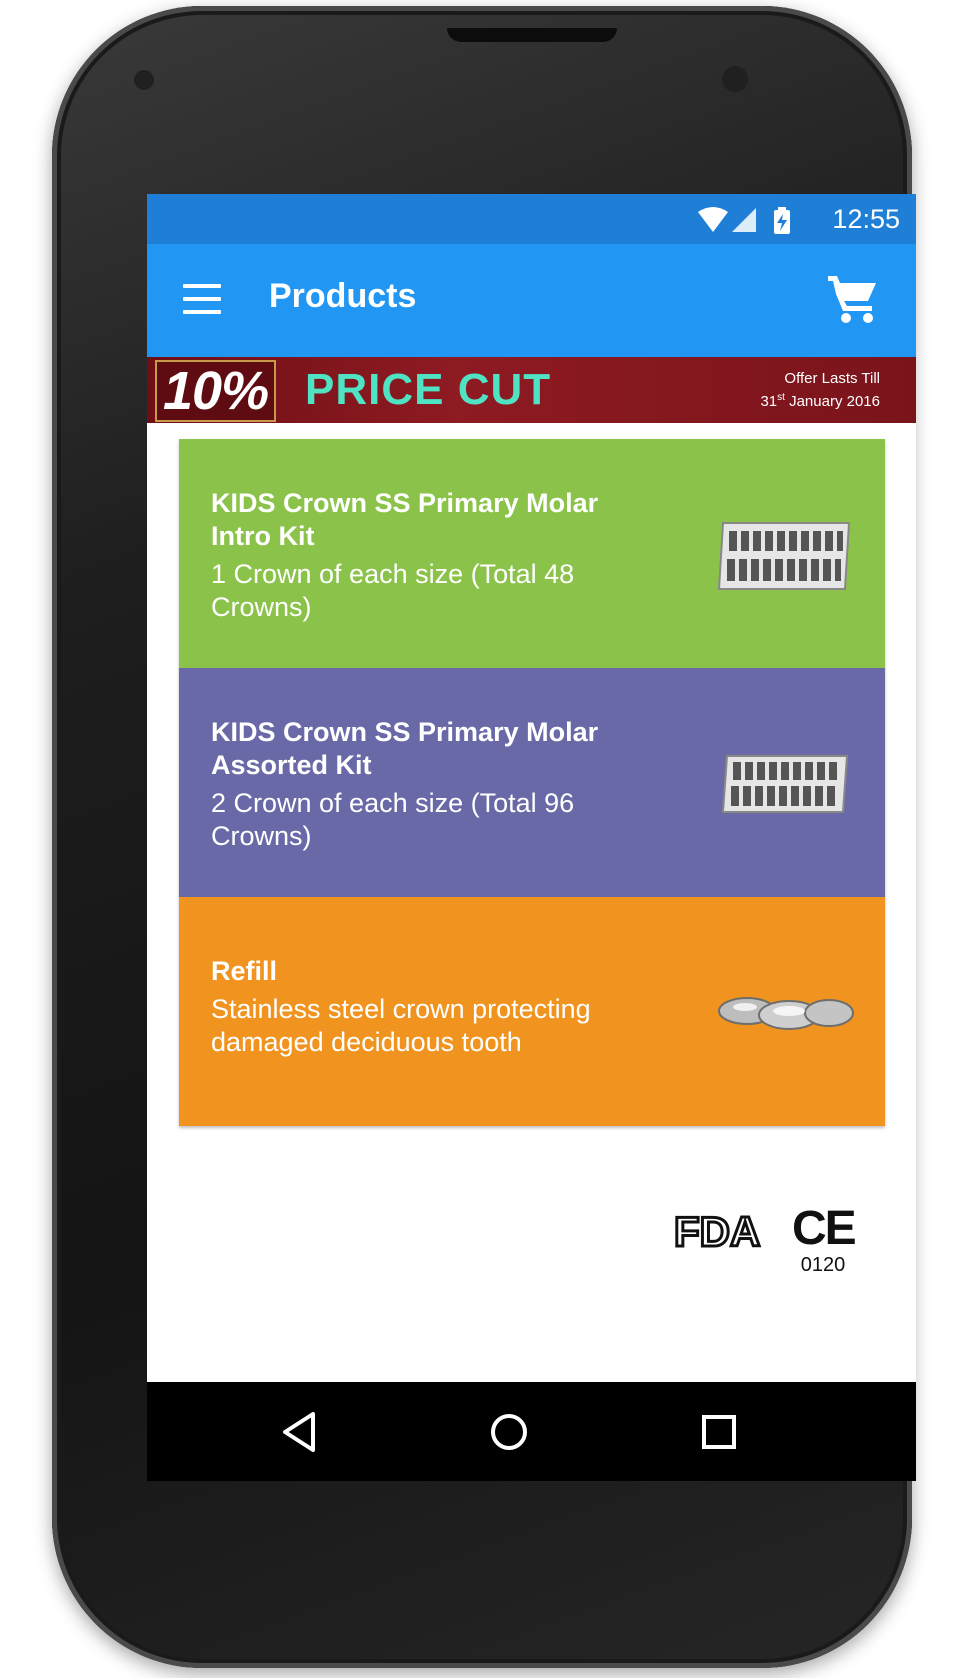 The width and height of the screenshot is (958, 1678). Describe the element at coordinates (144, 80) in the screenshot. I see `proximity-sensor` at that location.